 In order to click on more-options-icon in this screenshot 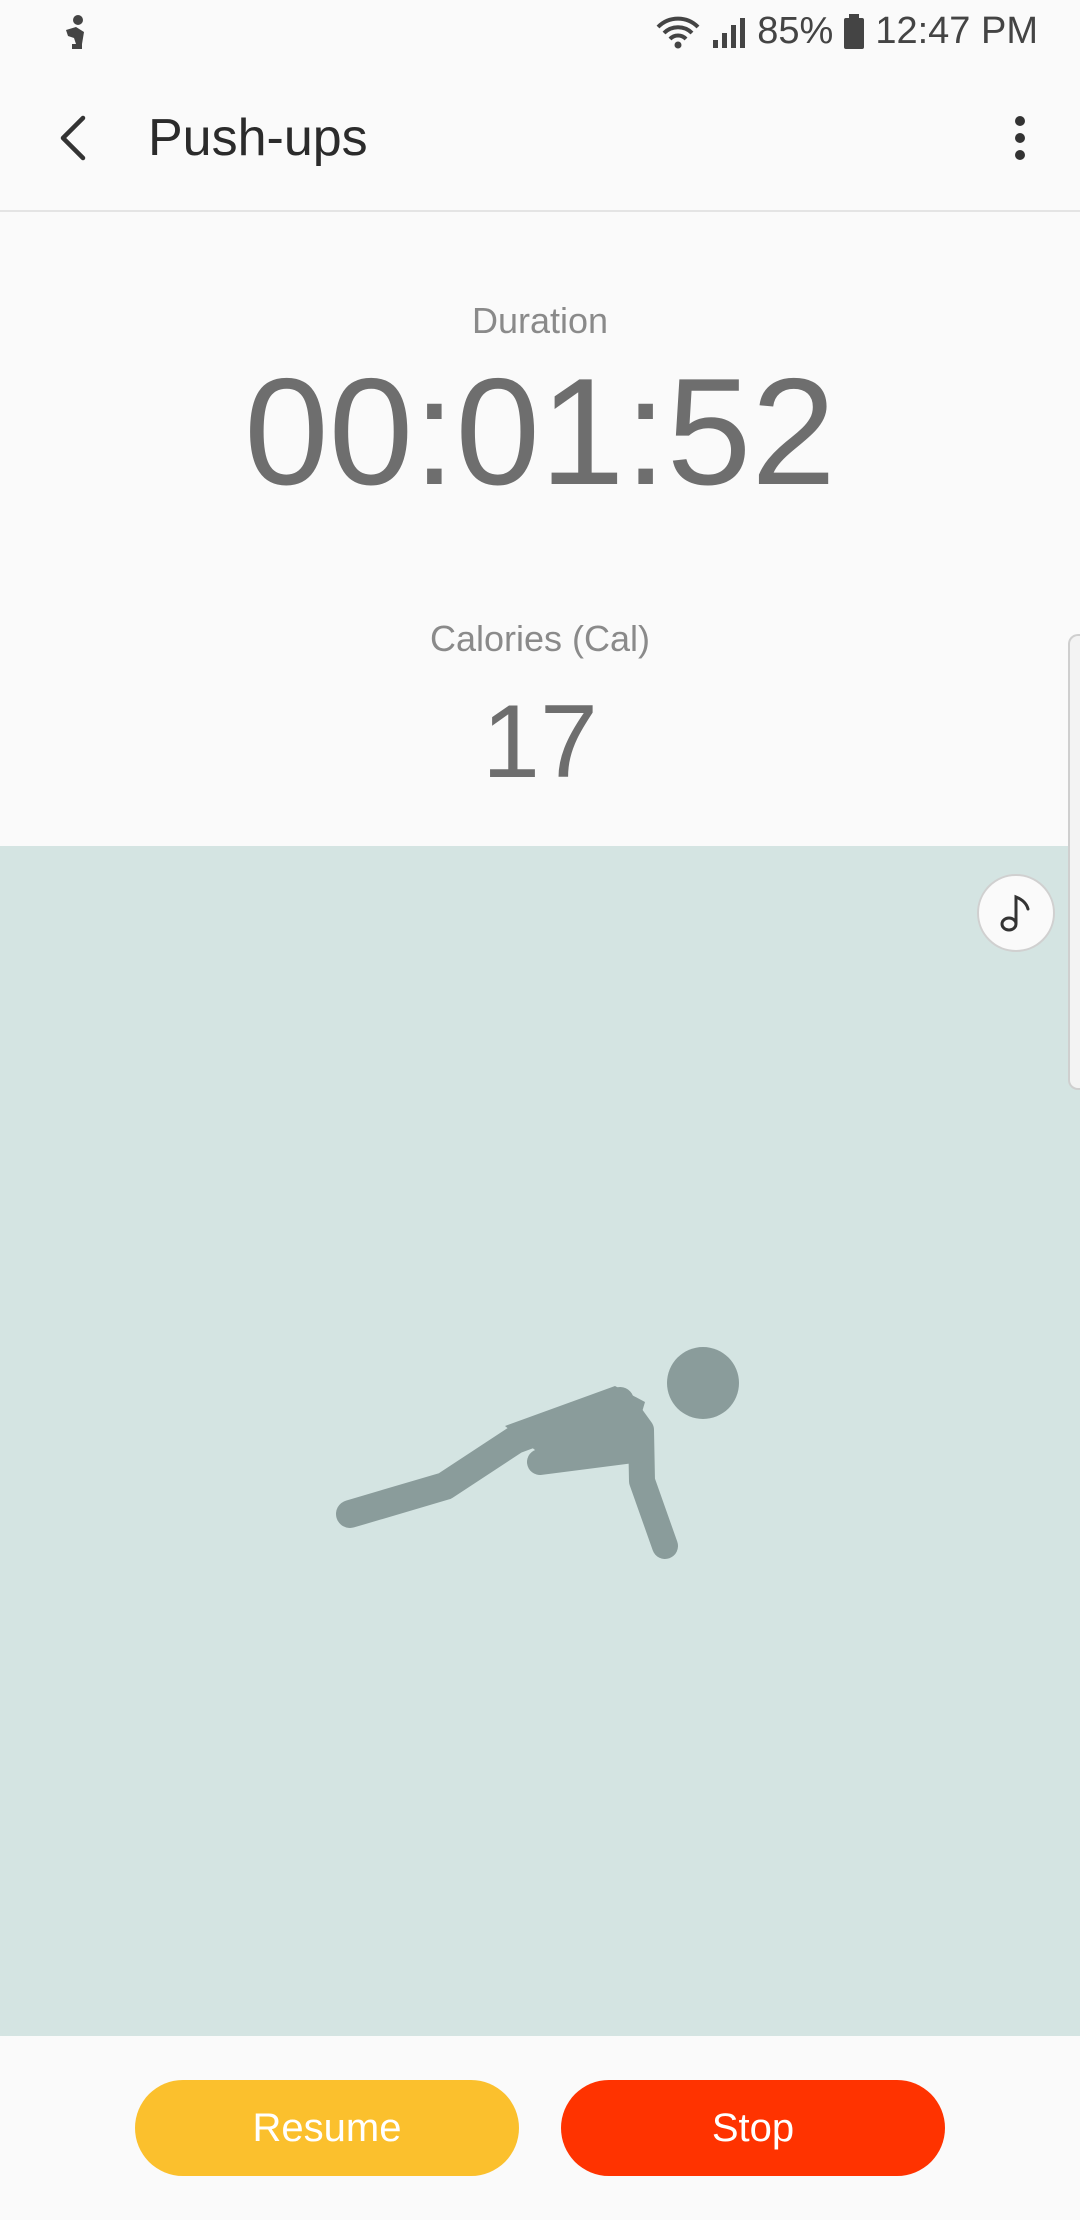, I will do `click(1020, 138)`.